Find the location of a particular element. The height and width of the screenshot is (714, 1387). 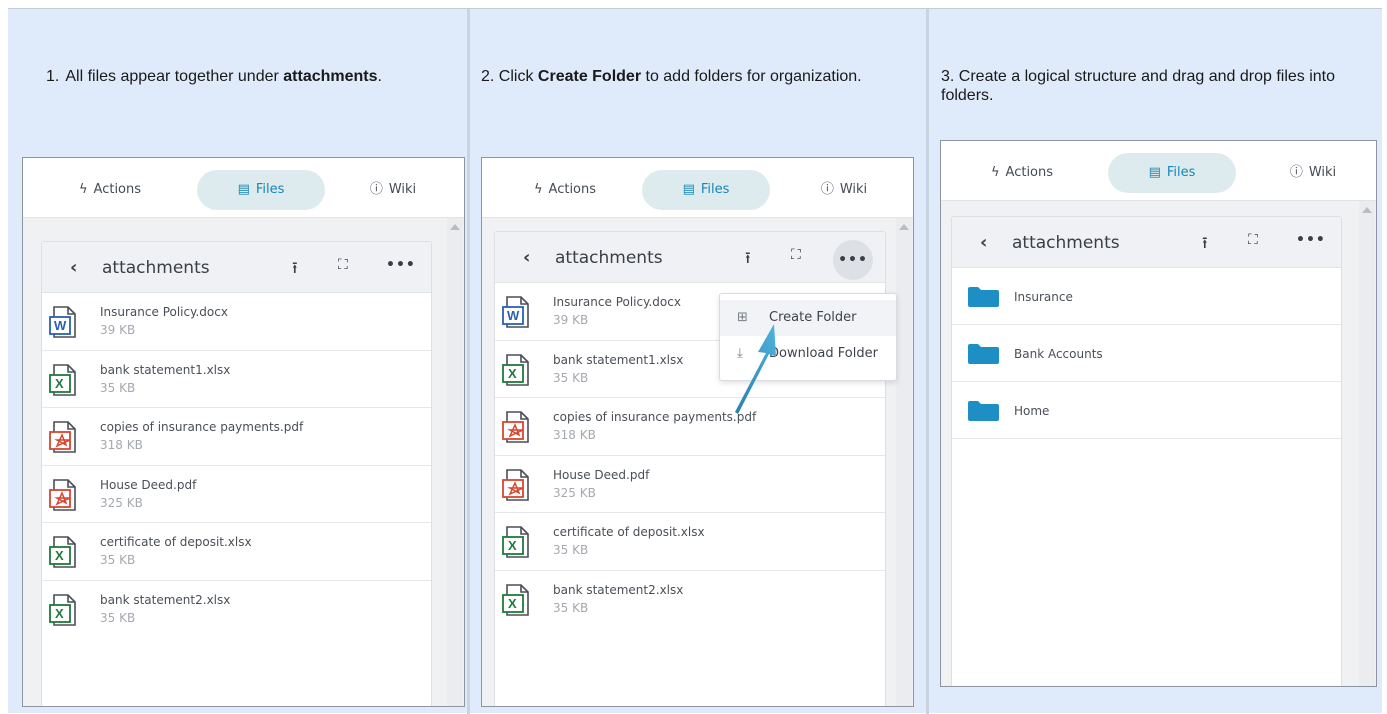

file-row: House Deed.pdf 325 KB is located at coordinates (236, 494).